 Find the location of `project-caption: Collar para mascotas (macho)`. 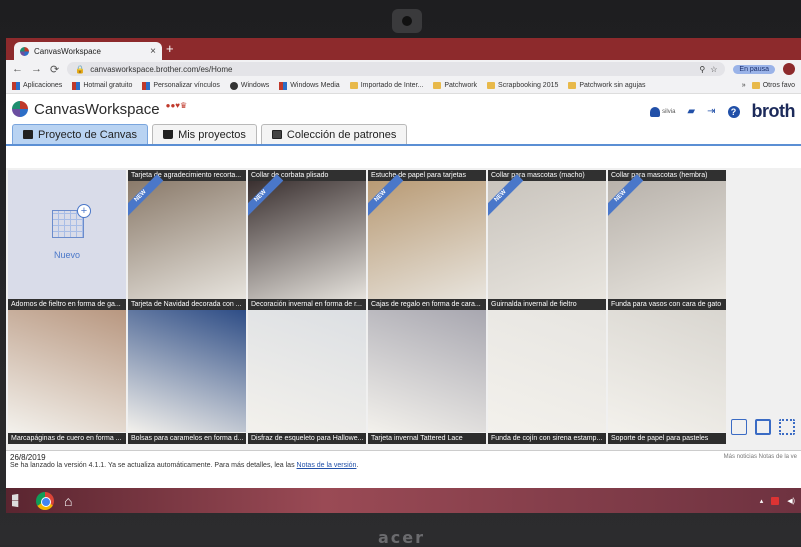

project-caption: Collar para mascotas (macho) is located at coordinates (547, 175).